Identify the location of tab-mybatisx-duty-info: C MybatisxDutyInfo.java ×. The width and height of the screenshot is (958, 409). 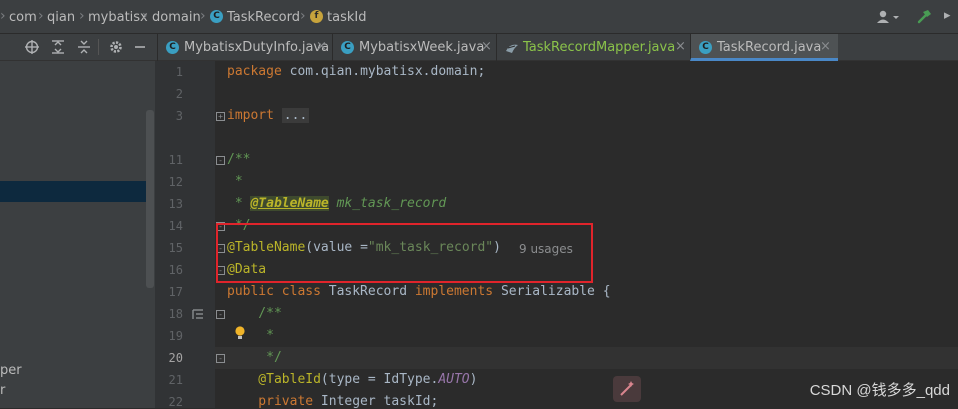
(244, 47).